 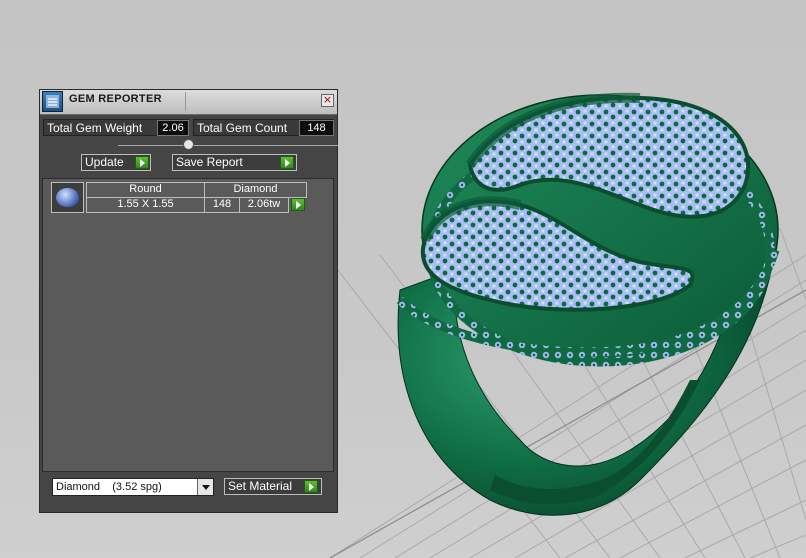 I want to click on set-material-button: Set Material, so click(x=273, y=486).